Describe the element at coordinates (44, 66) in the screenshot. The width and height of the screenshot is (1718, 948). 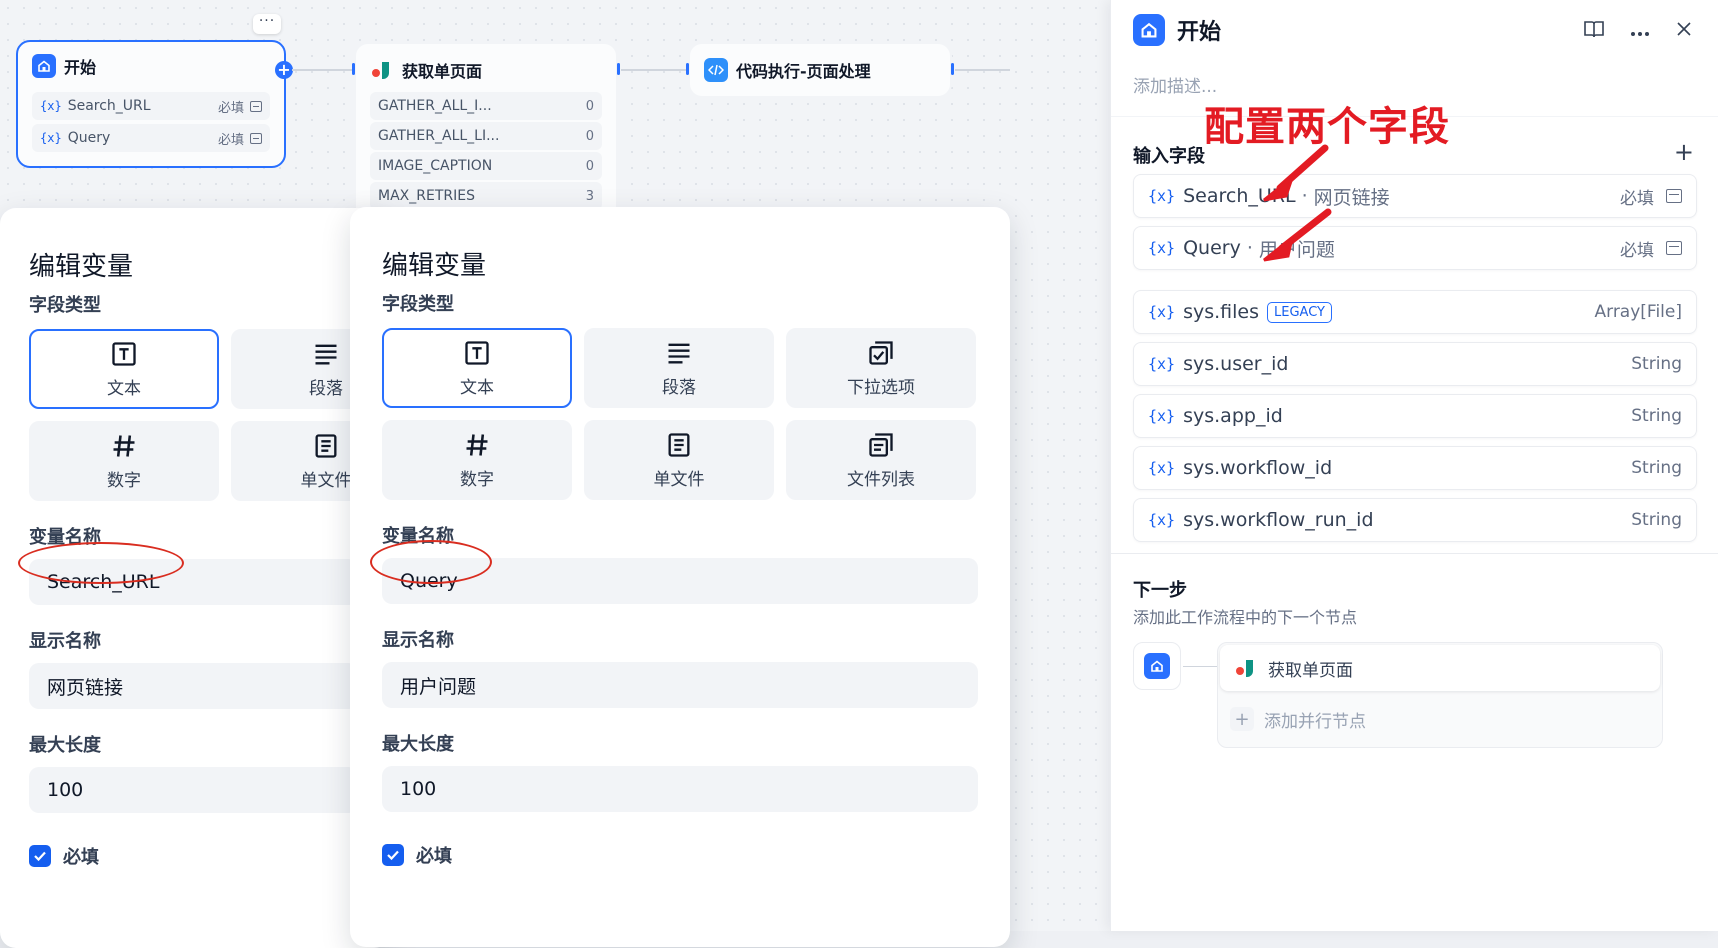
I see `home-icon` at that location.